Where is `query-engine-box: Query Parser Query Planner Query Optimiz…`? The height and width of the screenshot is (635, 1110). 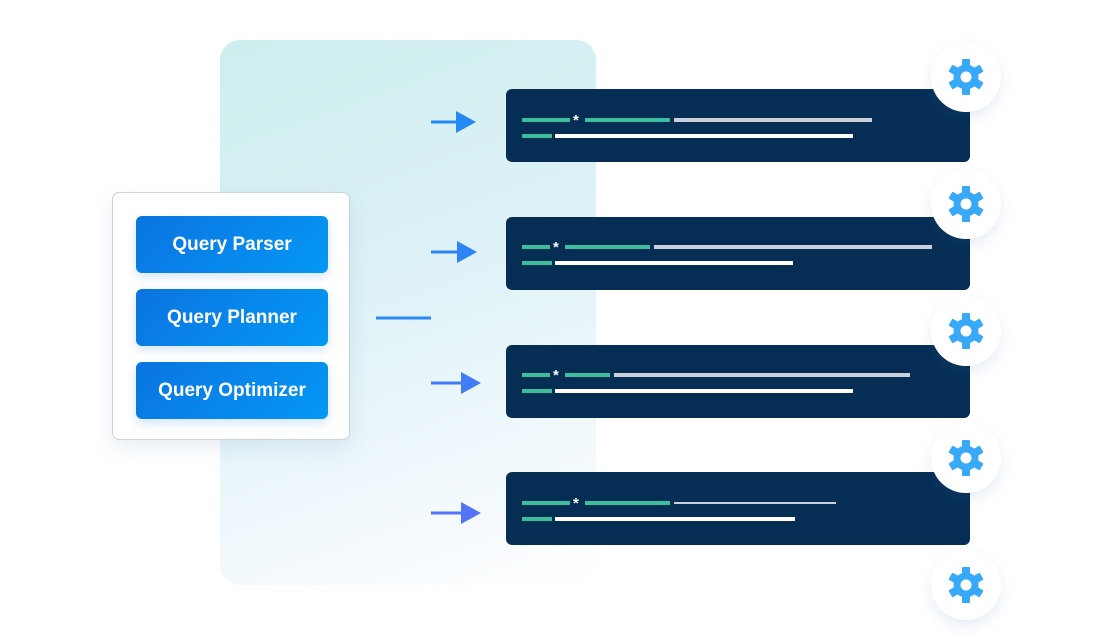 query-engine-box: Query Parser Query Planner Query Optimiz… is located at coordinates (231, 316).